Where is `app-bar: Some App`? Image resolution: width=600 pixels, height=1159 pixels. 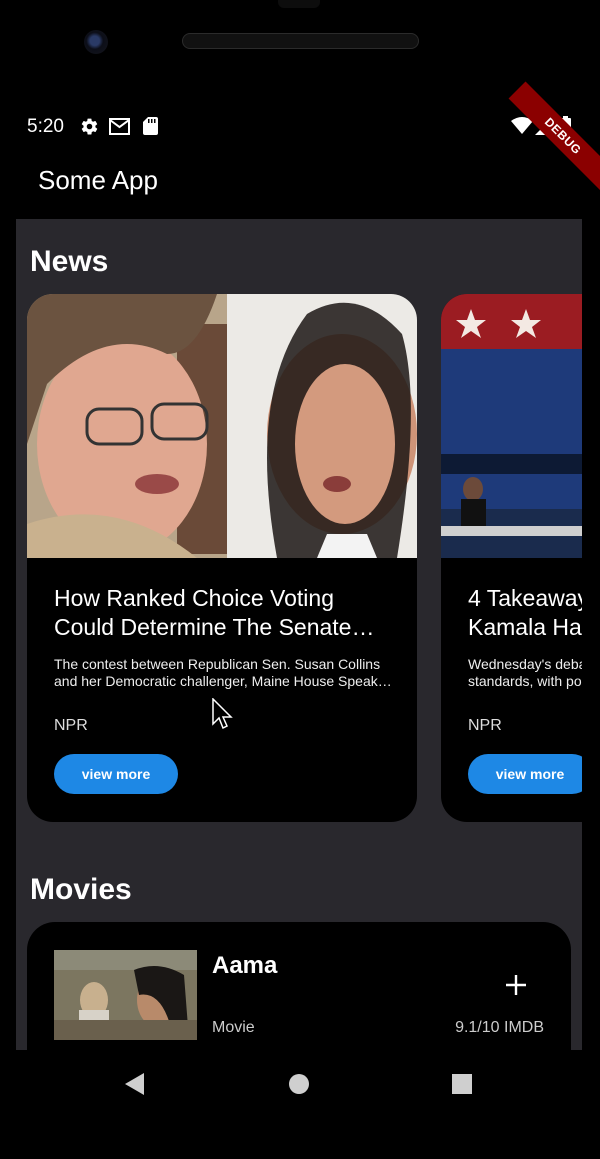 app-bar: Some App is located at coordinates (300, 184).